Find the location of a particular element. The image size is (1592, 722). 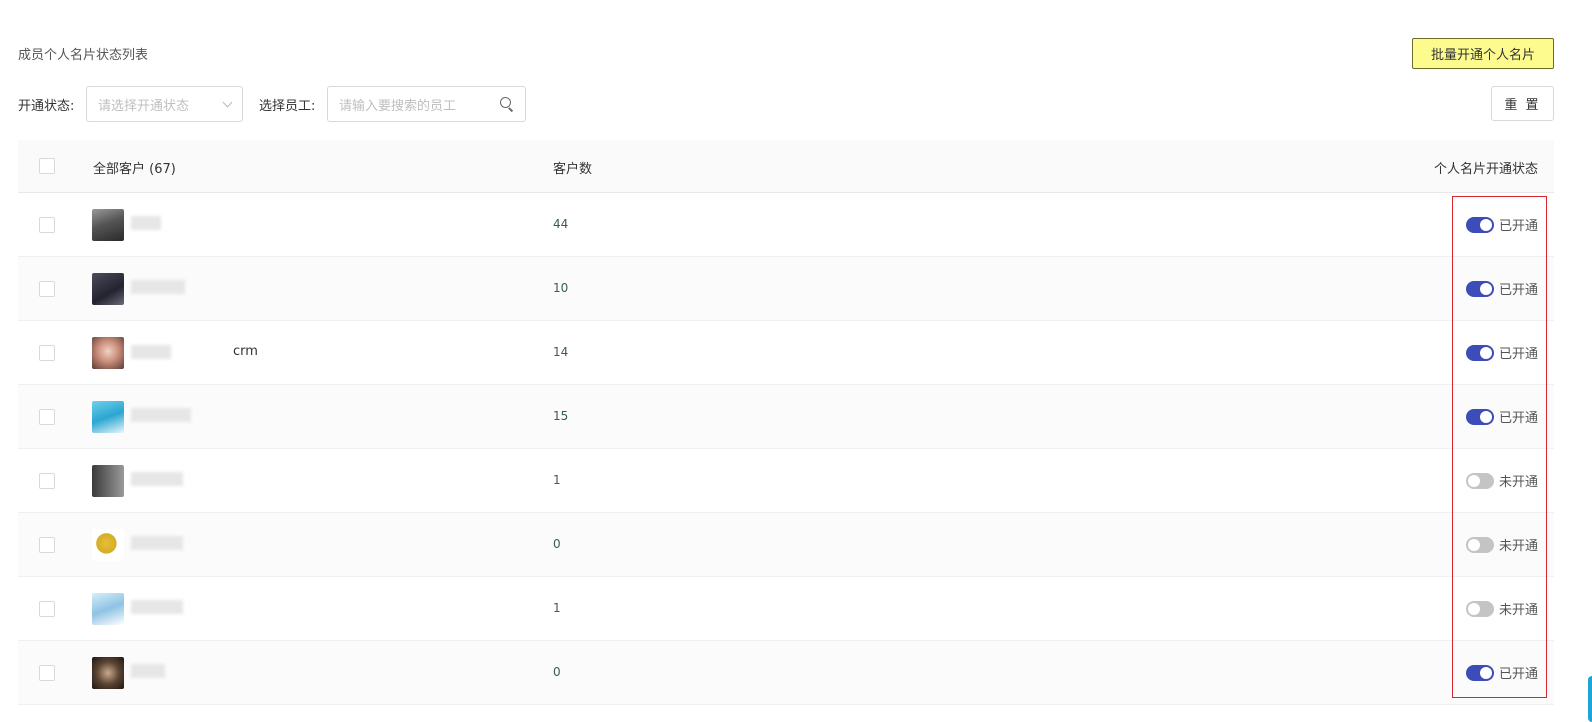

search-icon is located at coordinates (507, 104).